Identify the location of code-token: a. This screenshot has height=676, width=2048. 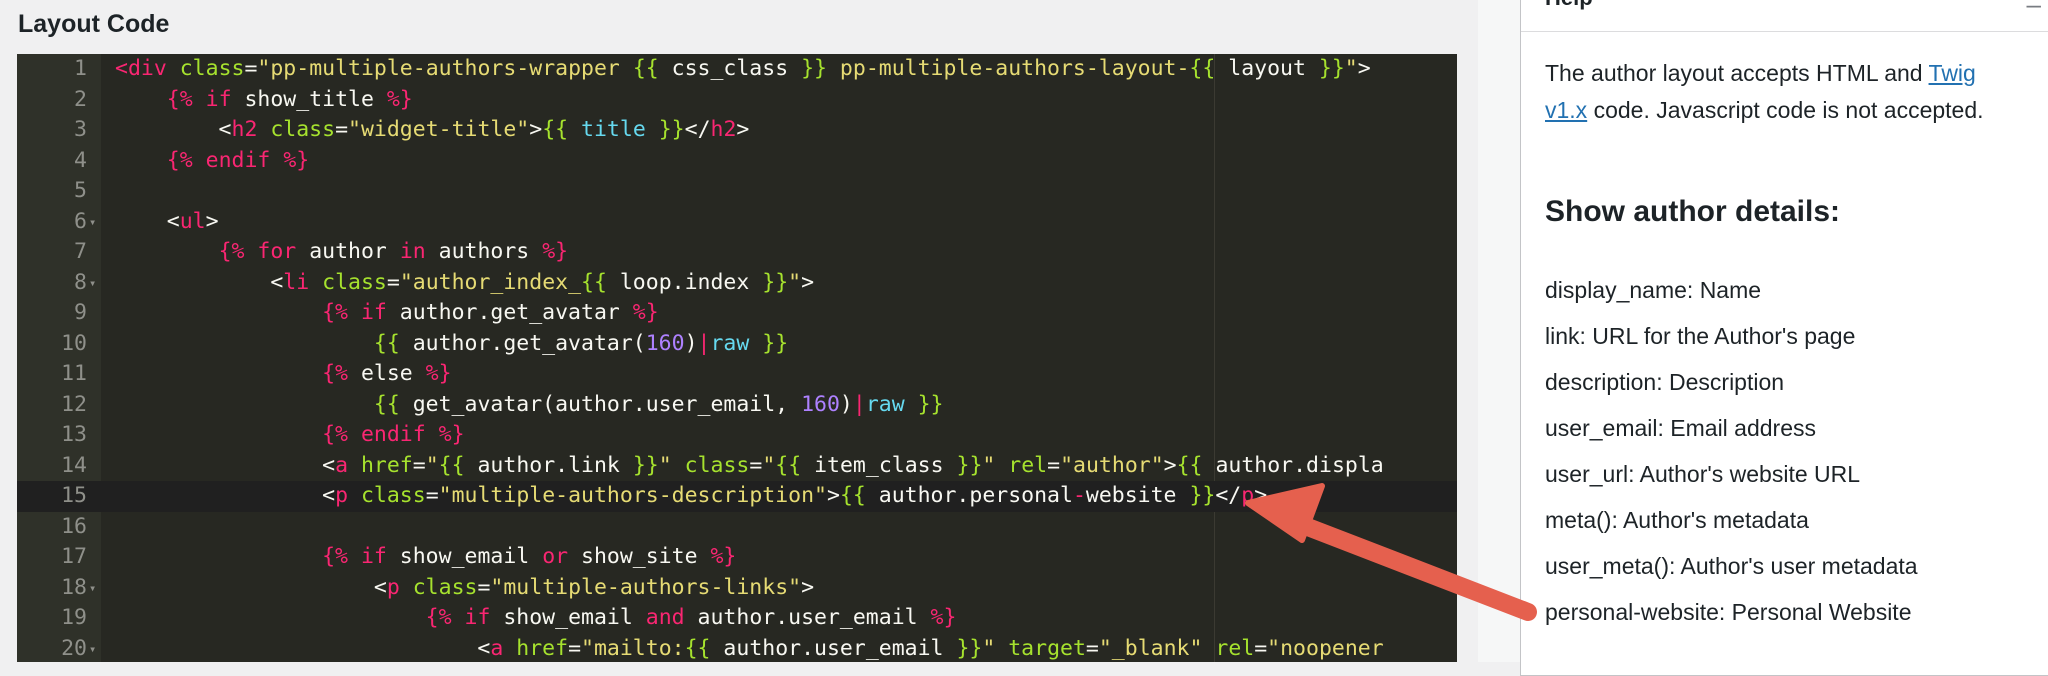
(342, 465).